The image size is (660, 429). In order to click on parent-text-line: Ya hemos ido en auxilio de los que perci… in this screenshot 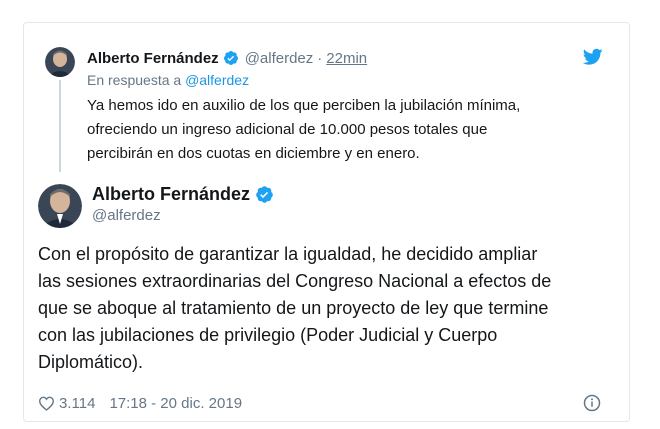, I will do `click(304, 105)`.